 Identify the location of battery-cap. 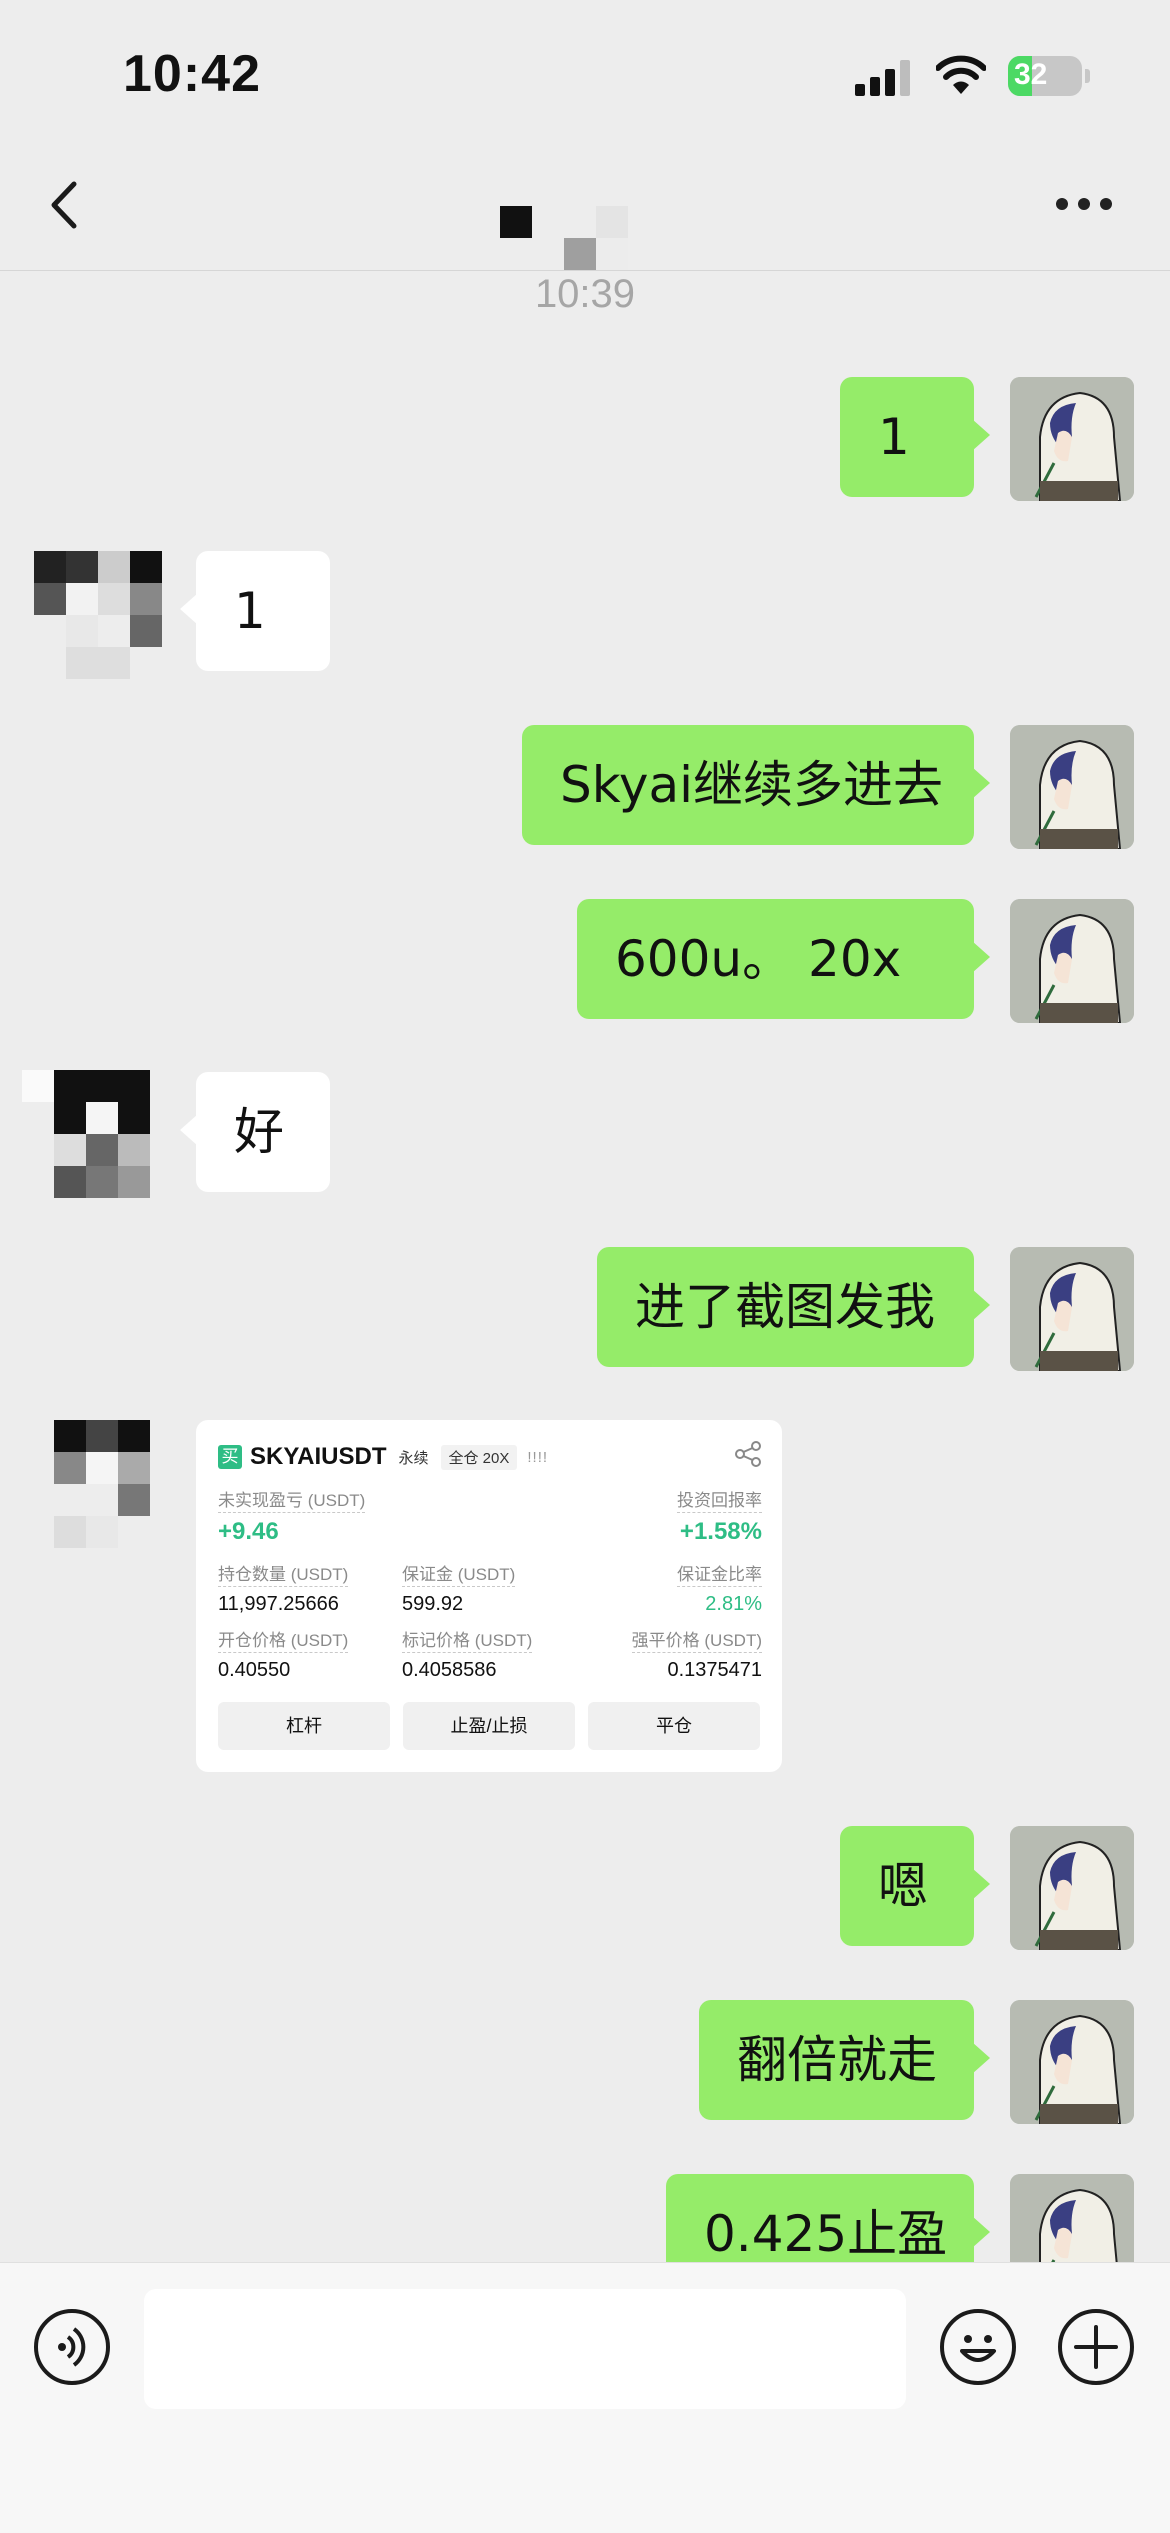
(1087, 76).